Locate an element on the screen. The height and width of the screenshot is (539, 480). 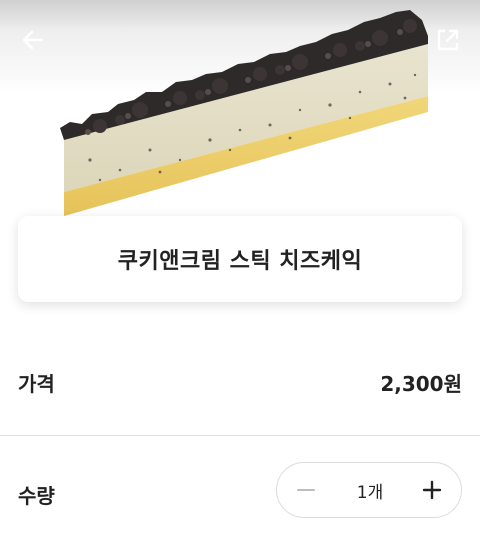
quantity-label: 수량 is located at coordinates (36, 496).